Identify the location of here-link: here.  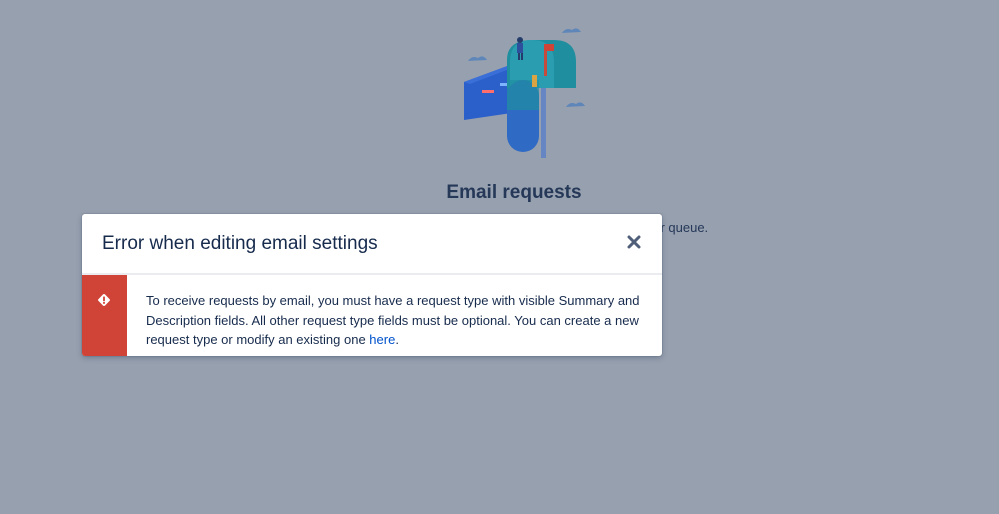
(382, 339).